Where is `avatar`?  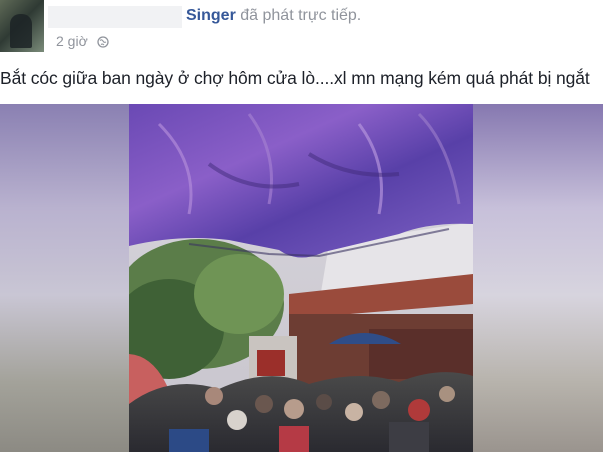
avatar is located at coordinates (22, 26).